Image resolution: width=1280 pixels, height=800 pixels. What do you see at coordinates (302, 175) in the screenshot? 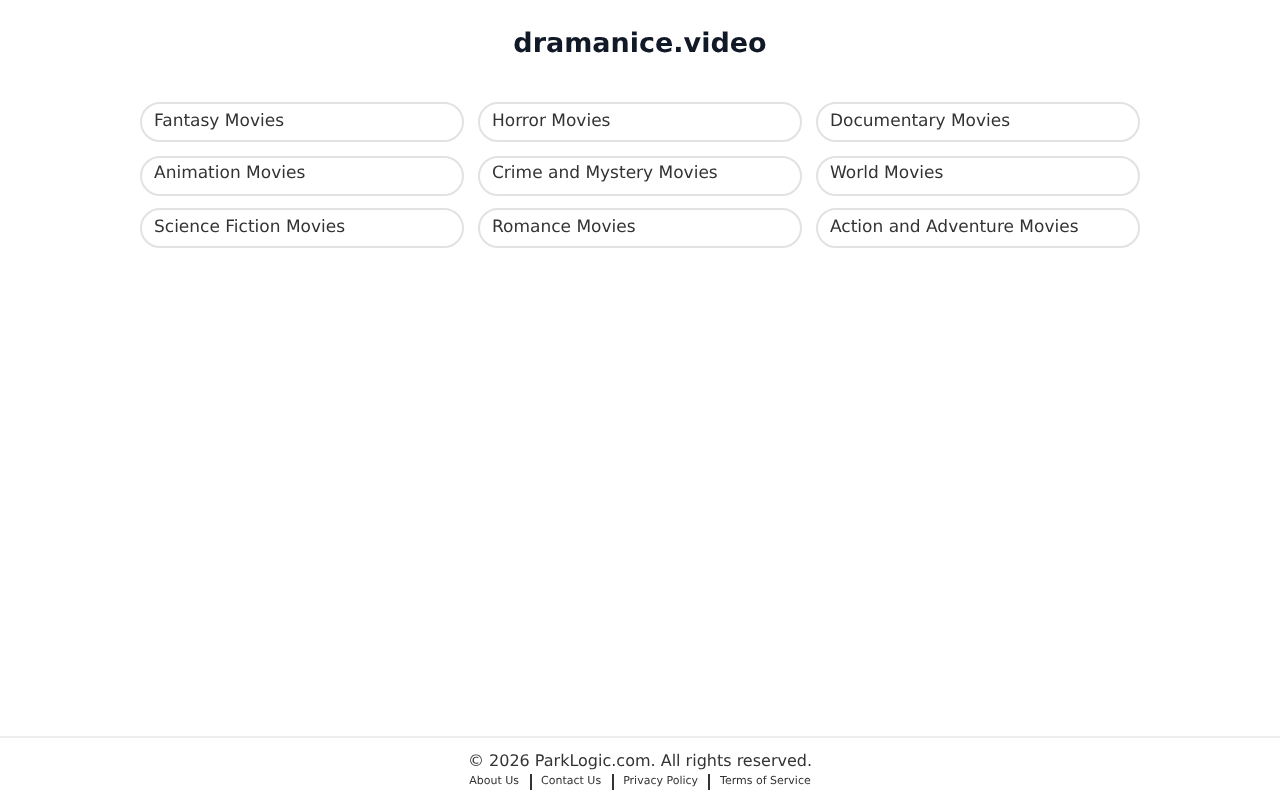
I see `category-link: Animation Movies` at bounding box center [302, 175].